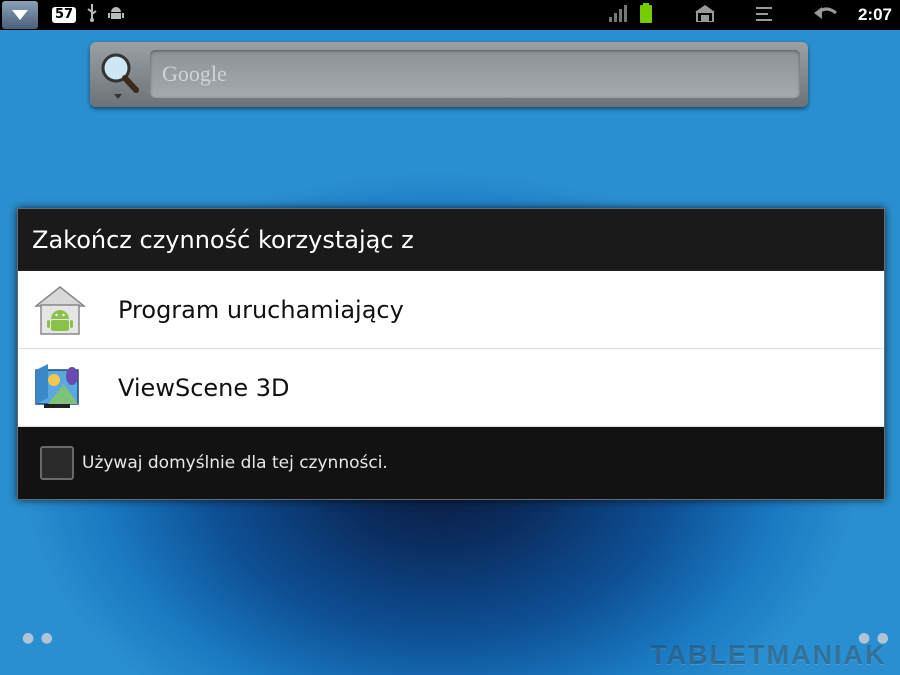 This screenshot has width=900, height=675. Describe the element at coordinates (451, 388) in the screenshot. I see `list-item-viewscene: ViewScene 3D` at that location.